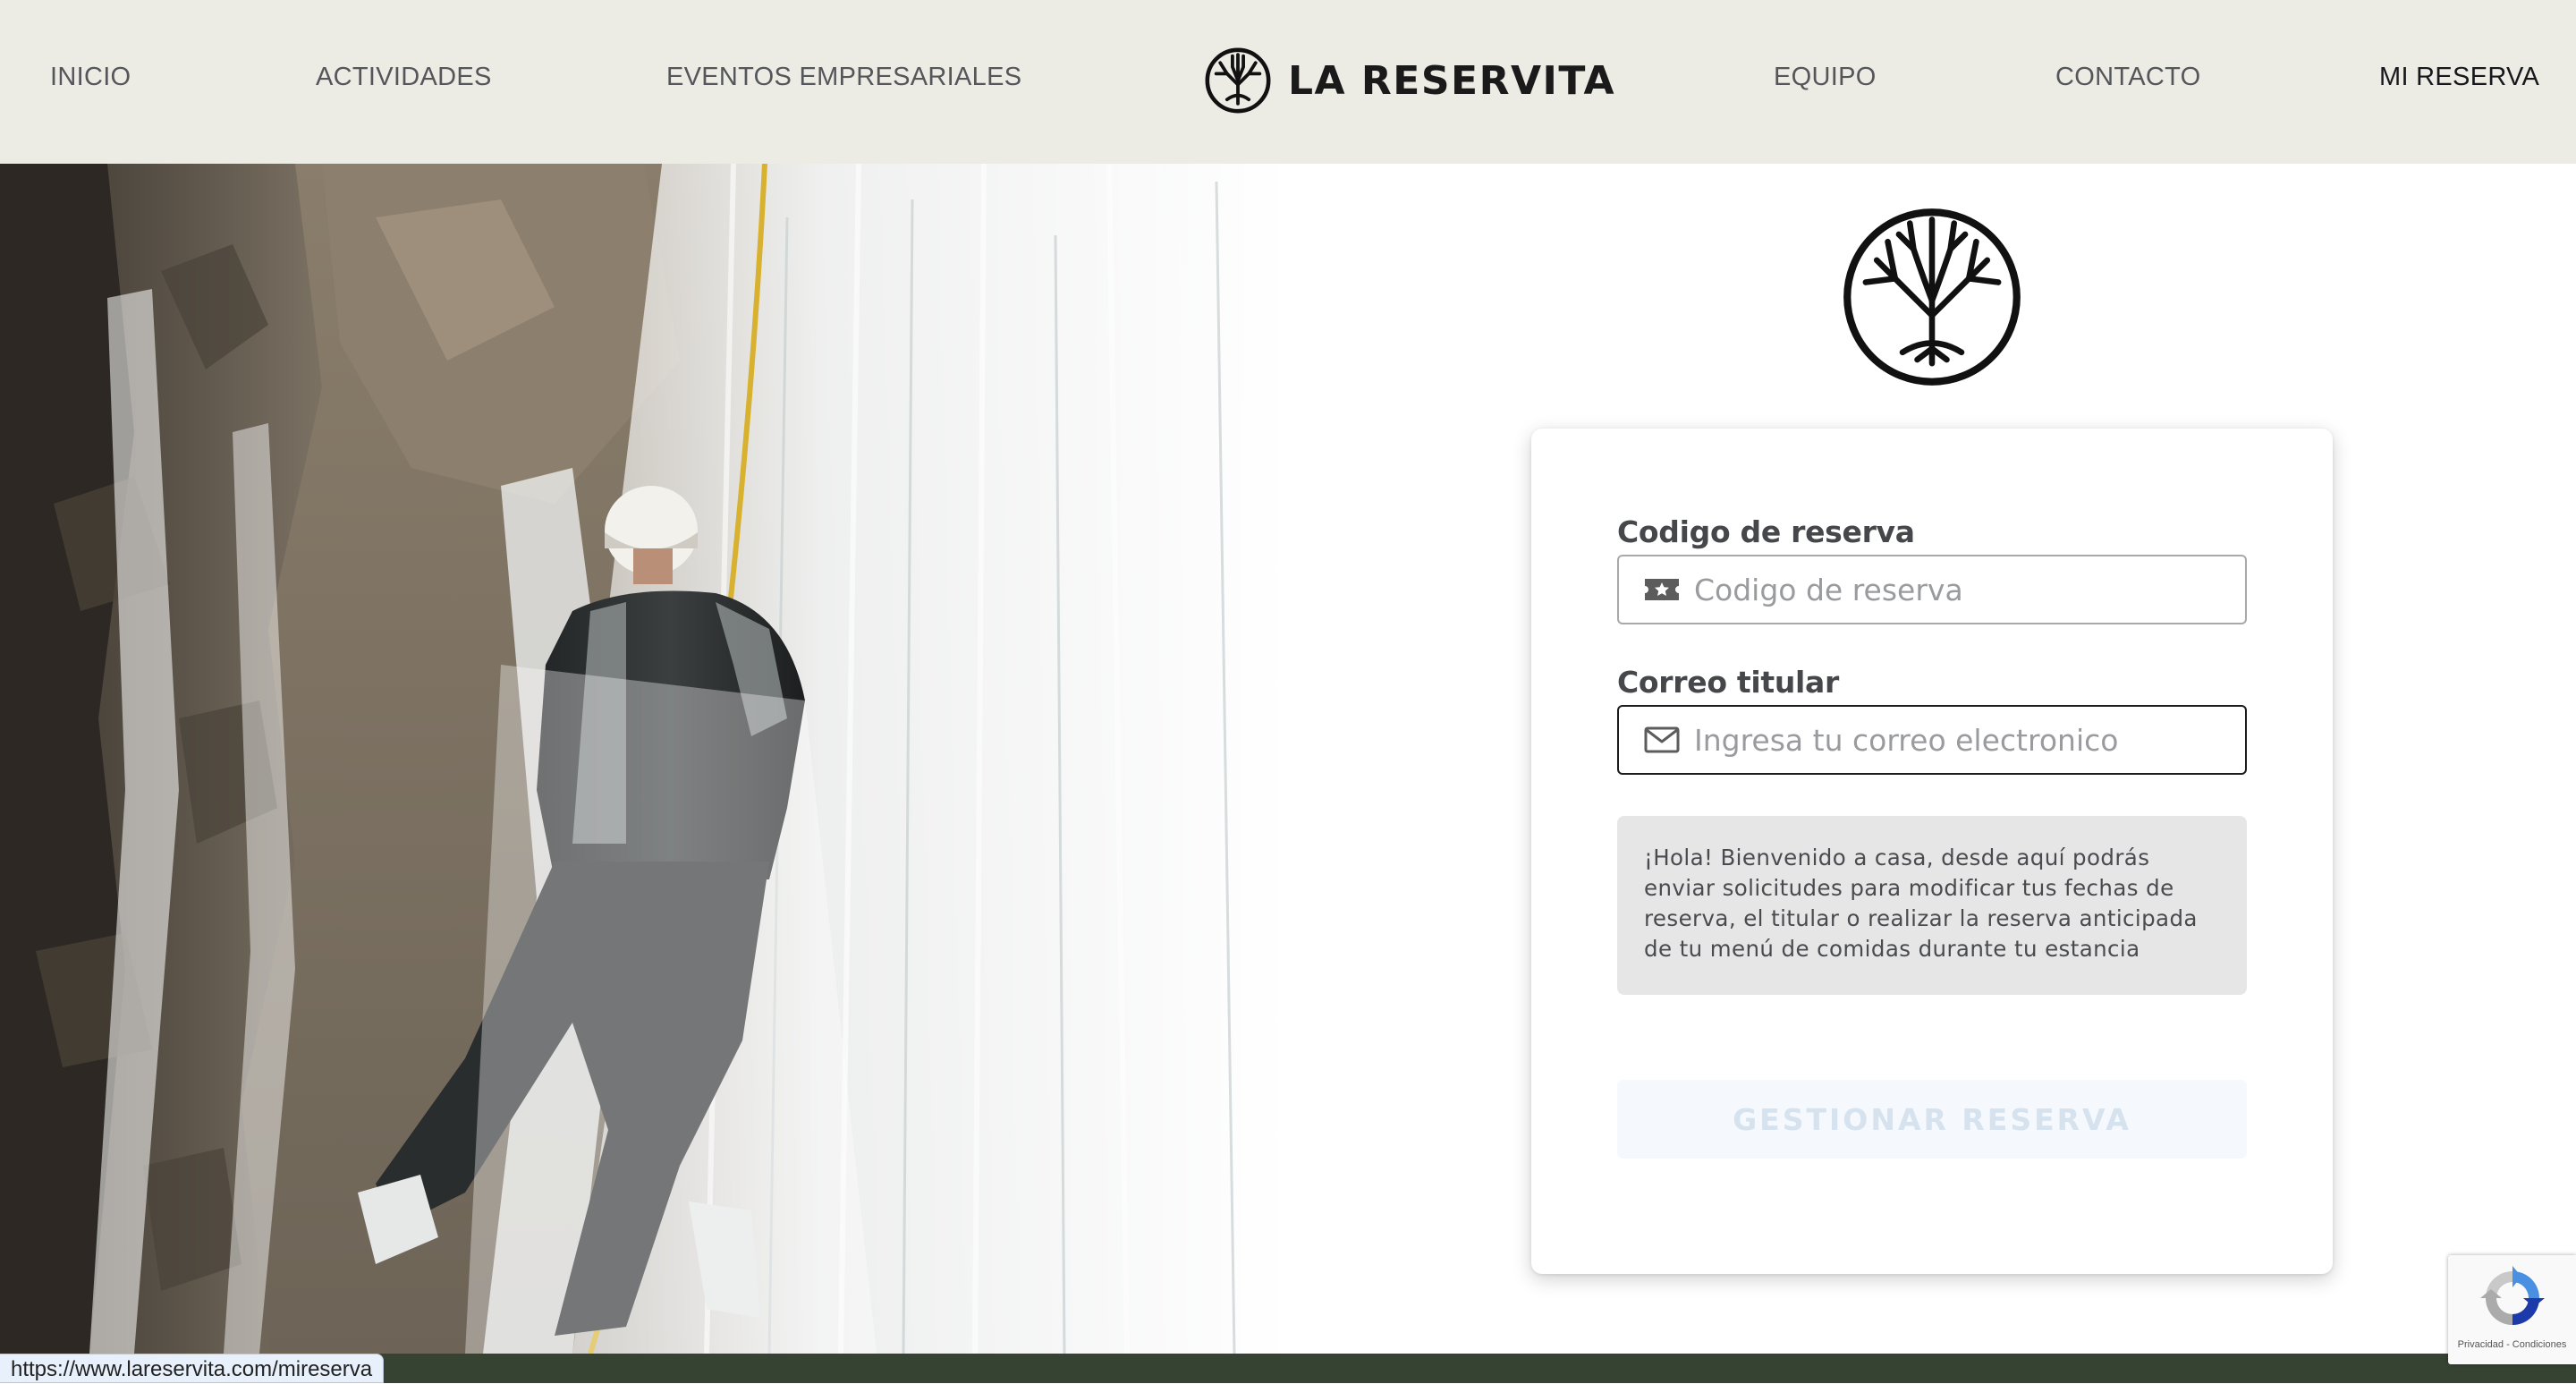  Describe the element at coordinates (90, 78) in the screenshot. I see `nav-link-inicio: INICIO` at that location.